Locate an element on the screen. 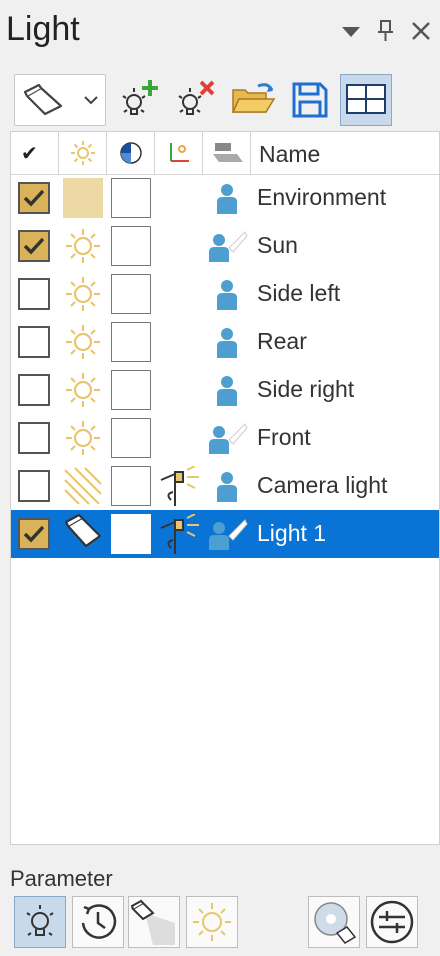 This screenshot has height=956, width=440. spot-cone-icon is located at coordinates (154, 925).